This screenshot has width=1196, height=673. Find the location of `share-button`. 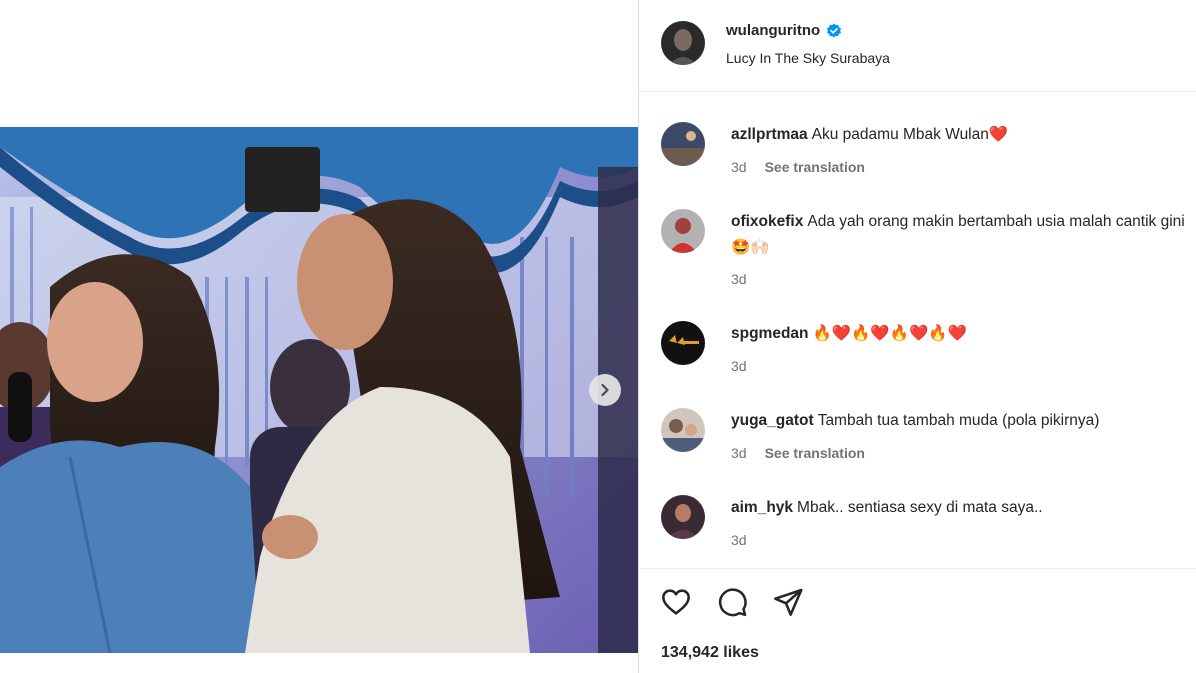

share-button is located at coordinates (788, 602).